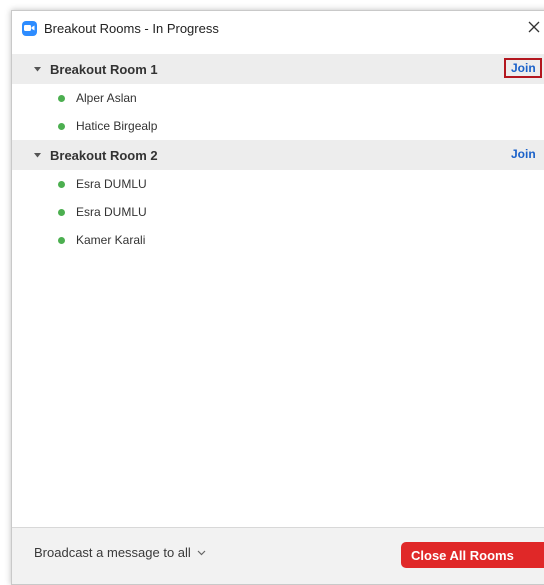  Describe the element at coordinates (117, 126) in the screenshot. I see `participant-name: Hatice Birgealp` at that location.